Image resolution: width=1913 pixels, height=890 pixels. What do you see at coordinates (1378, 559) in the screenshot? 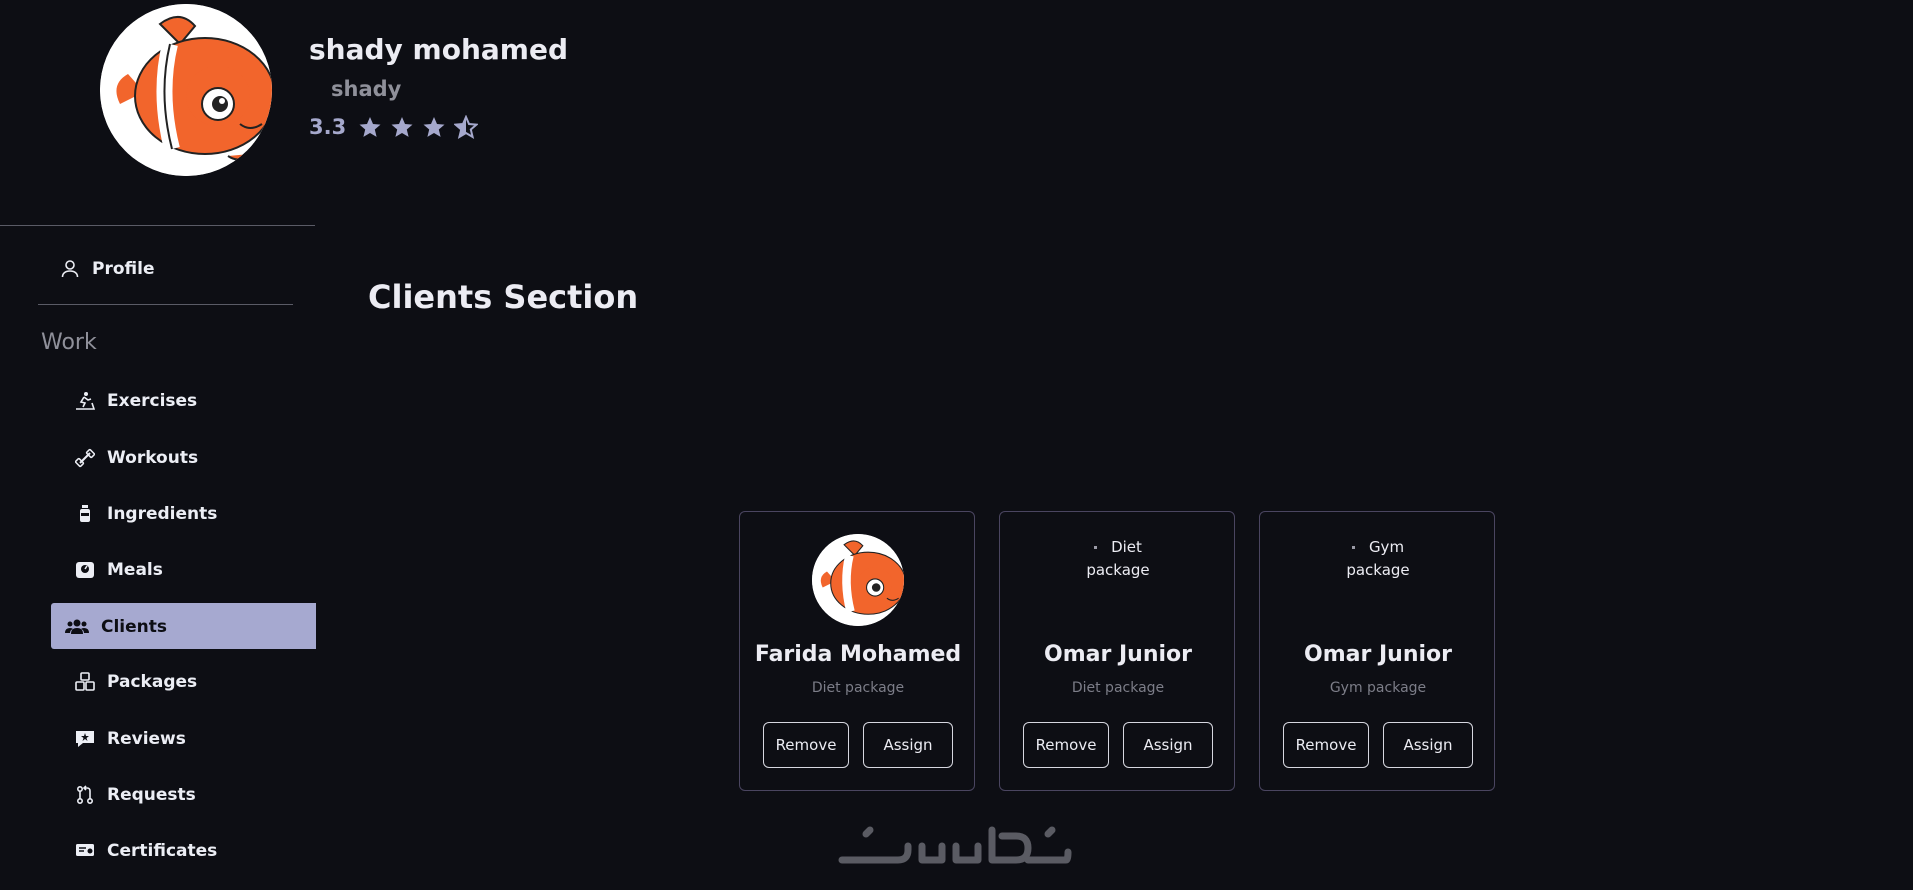
I see `client-image-broken: Gym package` at bounding box center [1378, 559].